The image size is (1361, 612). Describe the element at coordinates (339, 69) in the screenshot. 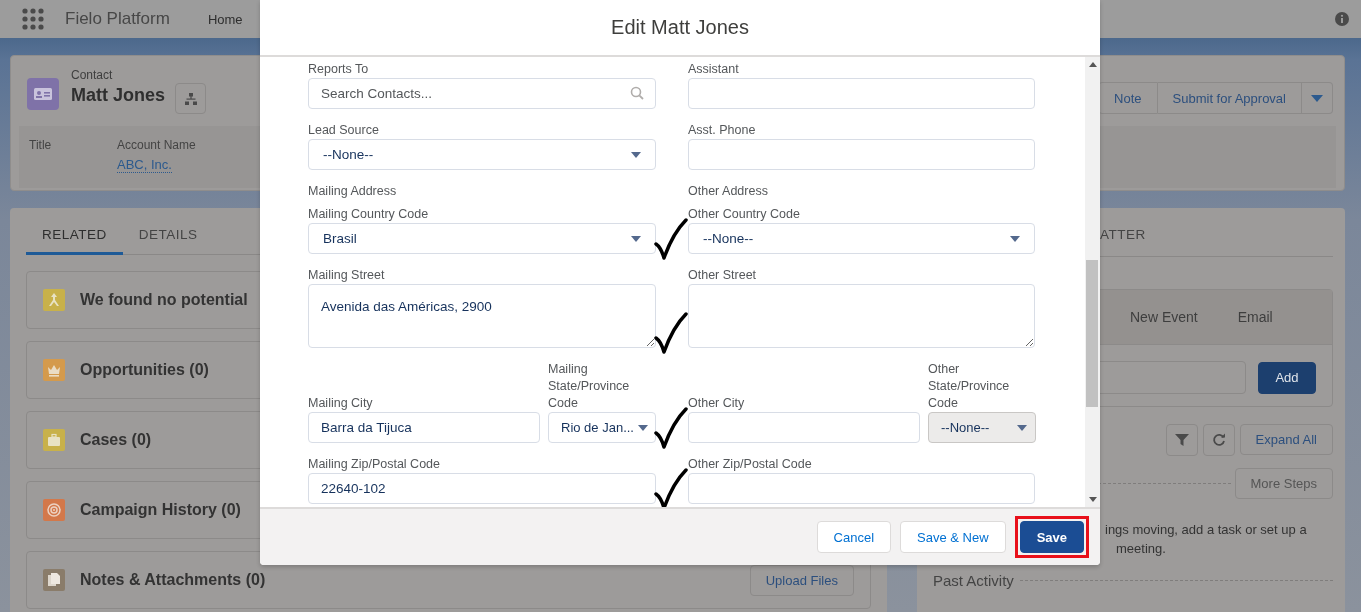

I see `field-label: Reports To` at that location.